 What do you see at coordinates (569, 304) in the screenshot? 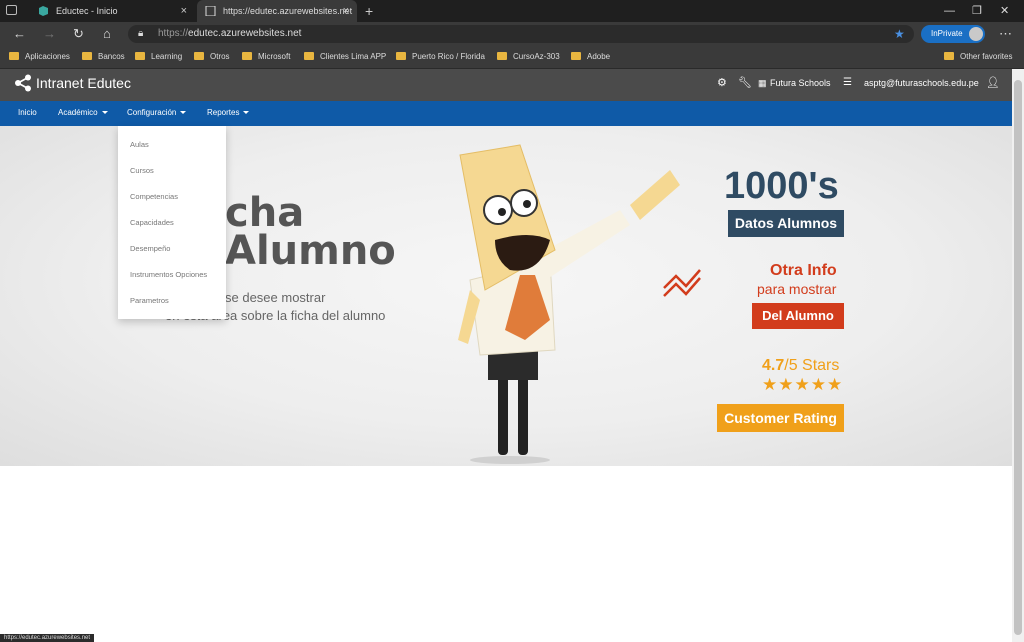
I see `cartoon-character-illustration` at bounding box center [569, 304].